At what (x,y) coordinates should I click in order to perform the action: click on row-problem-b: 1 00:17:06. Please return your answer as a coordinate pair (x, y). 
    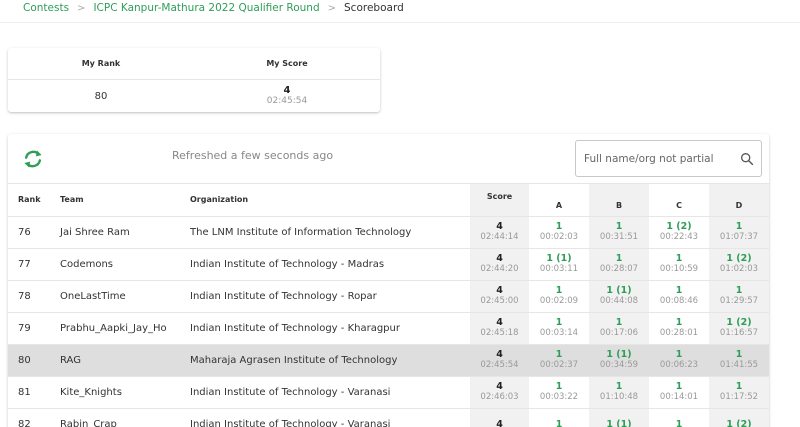
    Looking at the image, I should click on (619, 328).